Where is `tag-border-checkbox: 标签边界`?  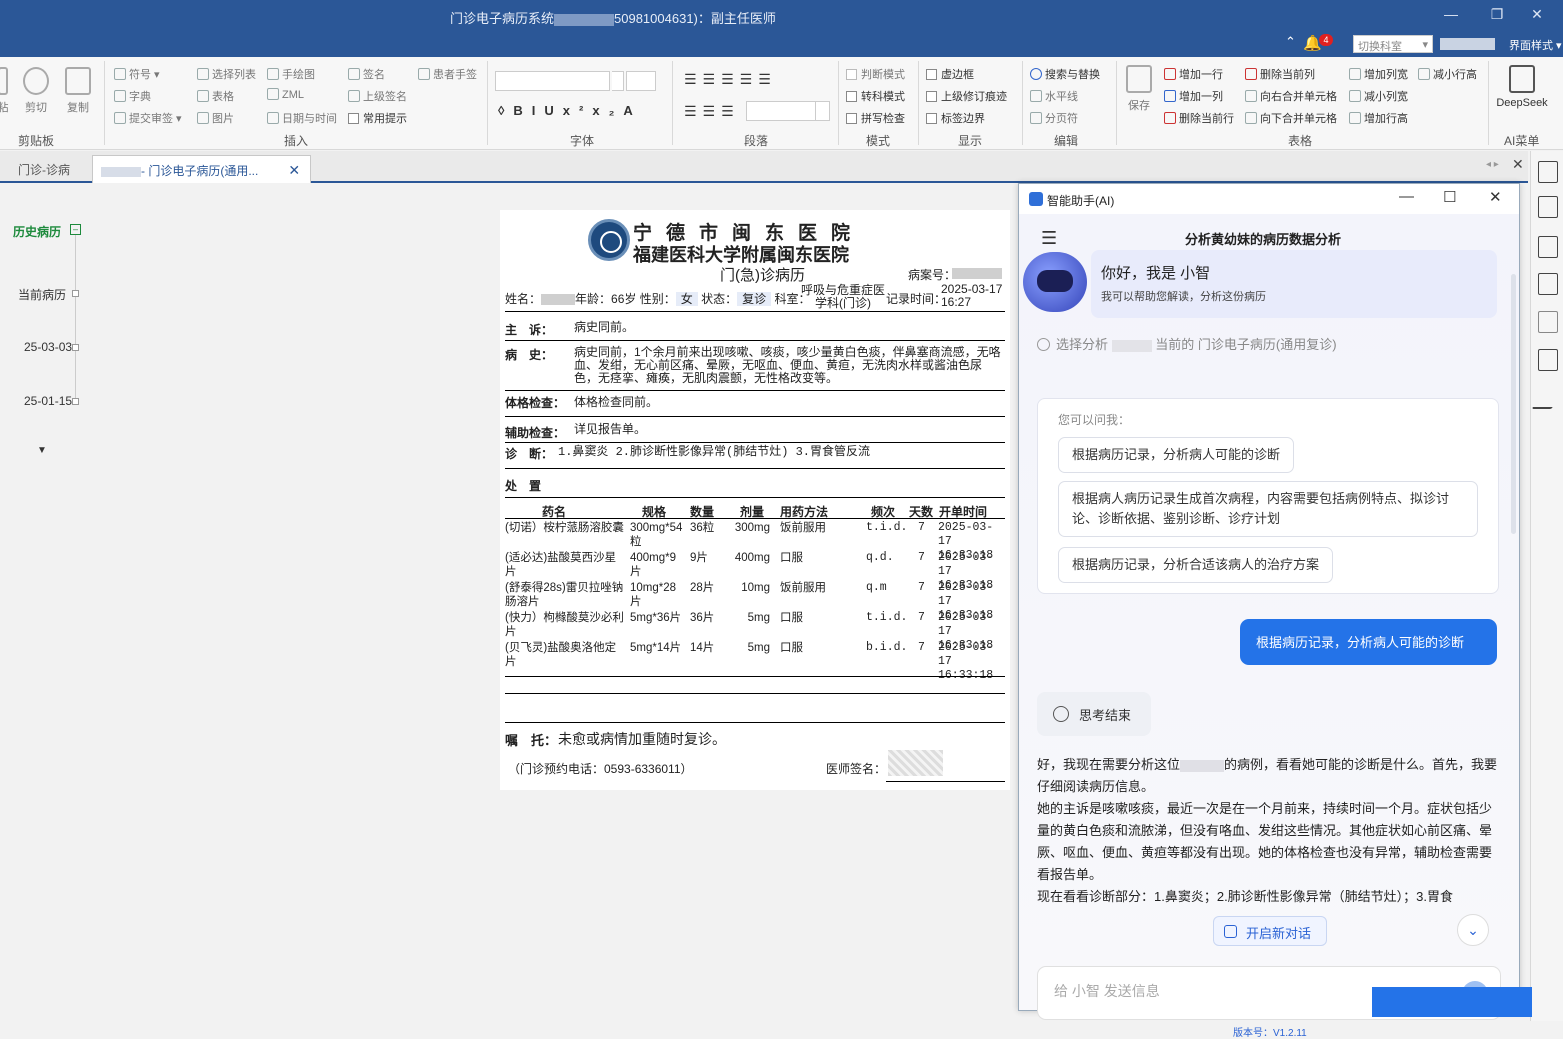 tag-border-checkbox: 标签边界 is located at coordinates (955, 118).